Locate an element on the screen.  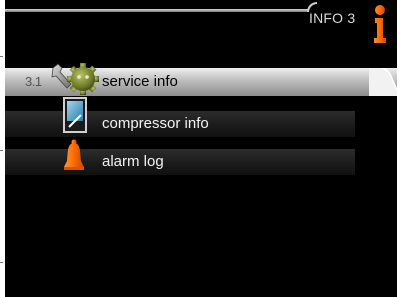
menu-item-label: service info is located at coordinates (140, 81).